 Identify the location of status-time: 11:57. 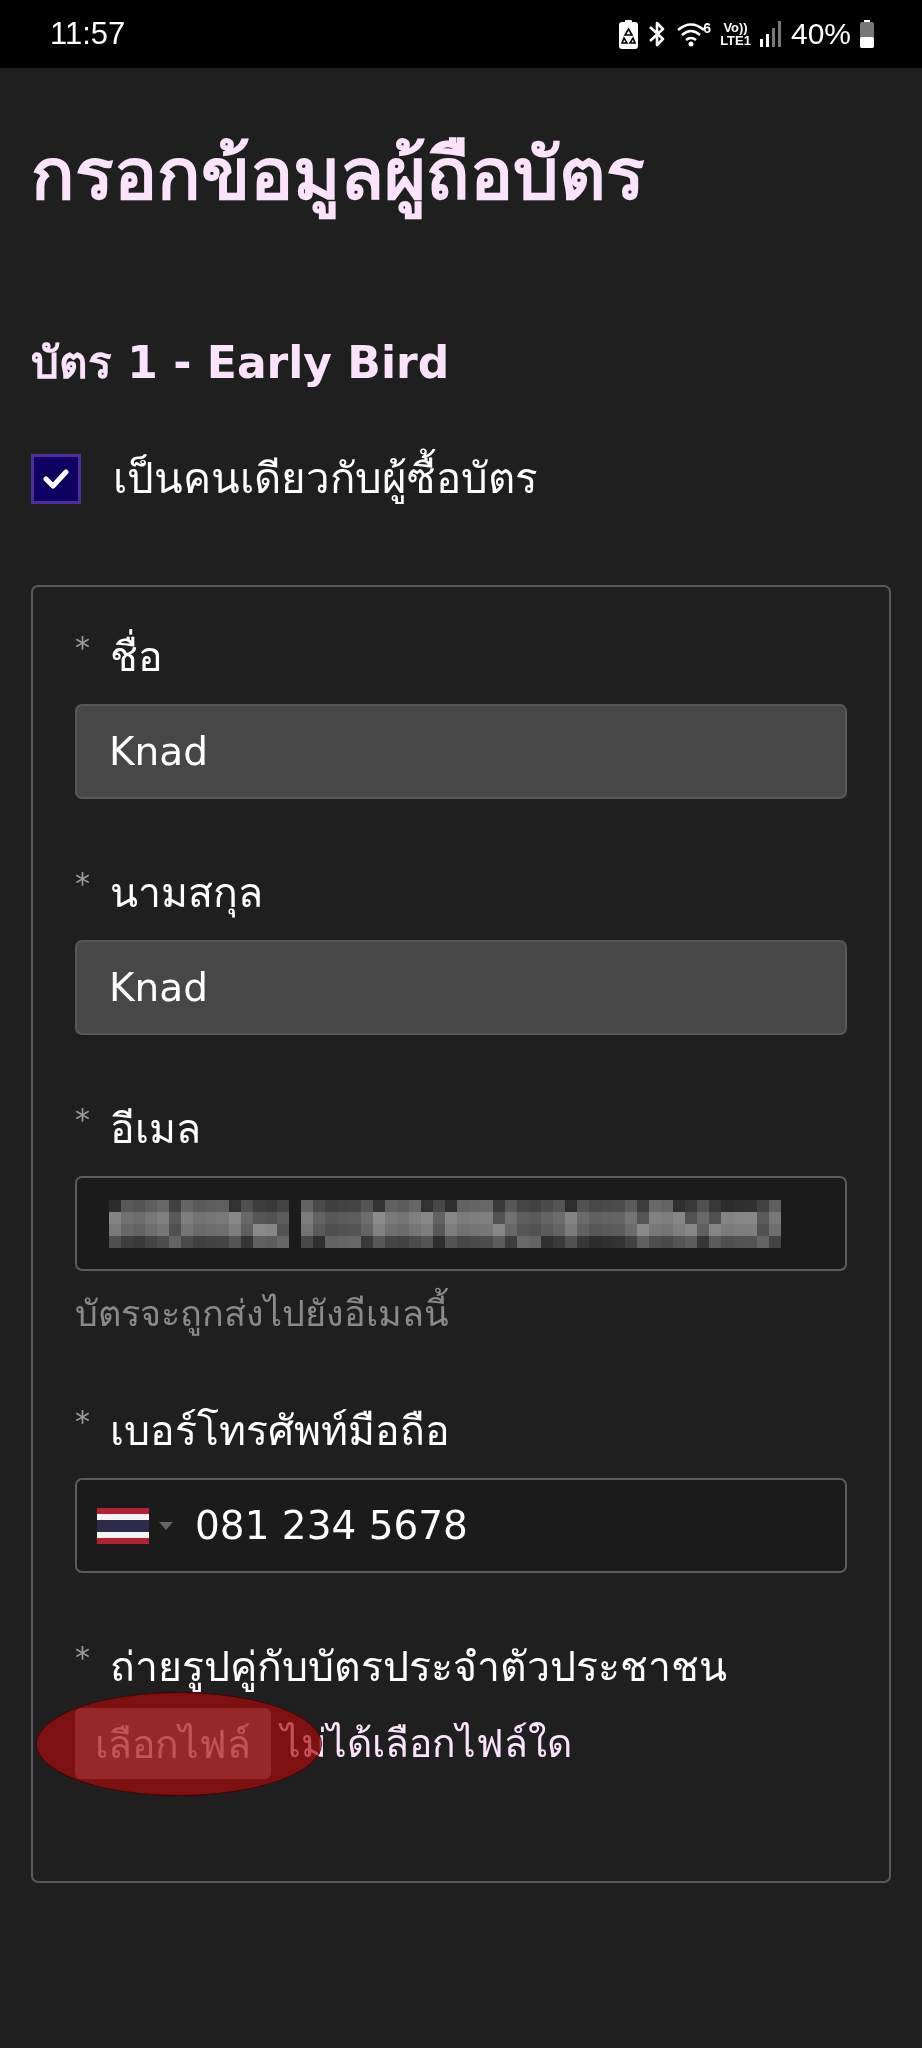
(88, 34).